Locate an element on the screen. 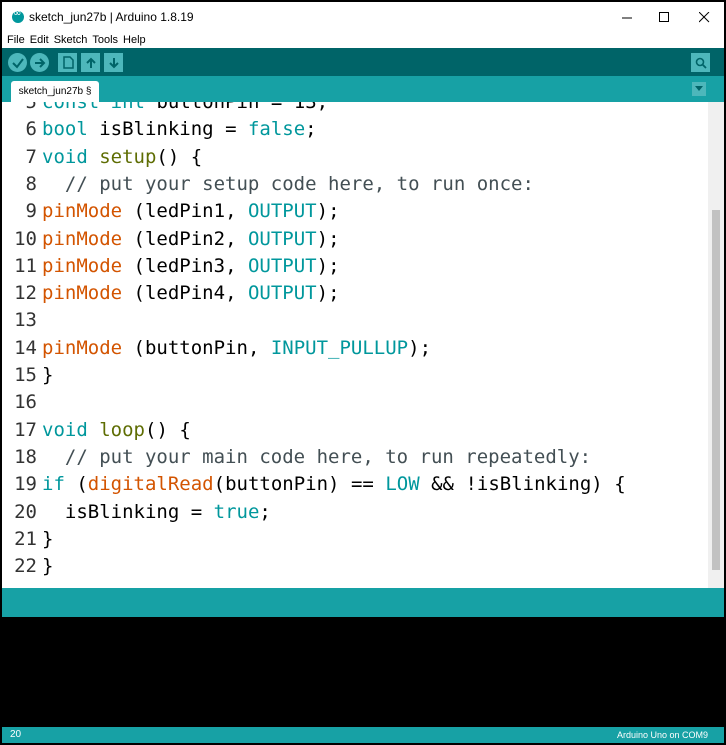 Image resolution: width=726 pixels, height=745 pixels. serial-monitor-button is located at coordinates (700, 62).